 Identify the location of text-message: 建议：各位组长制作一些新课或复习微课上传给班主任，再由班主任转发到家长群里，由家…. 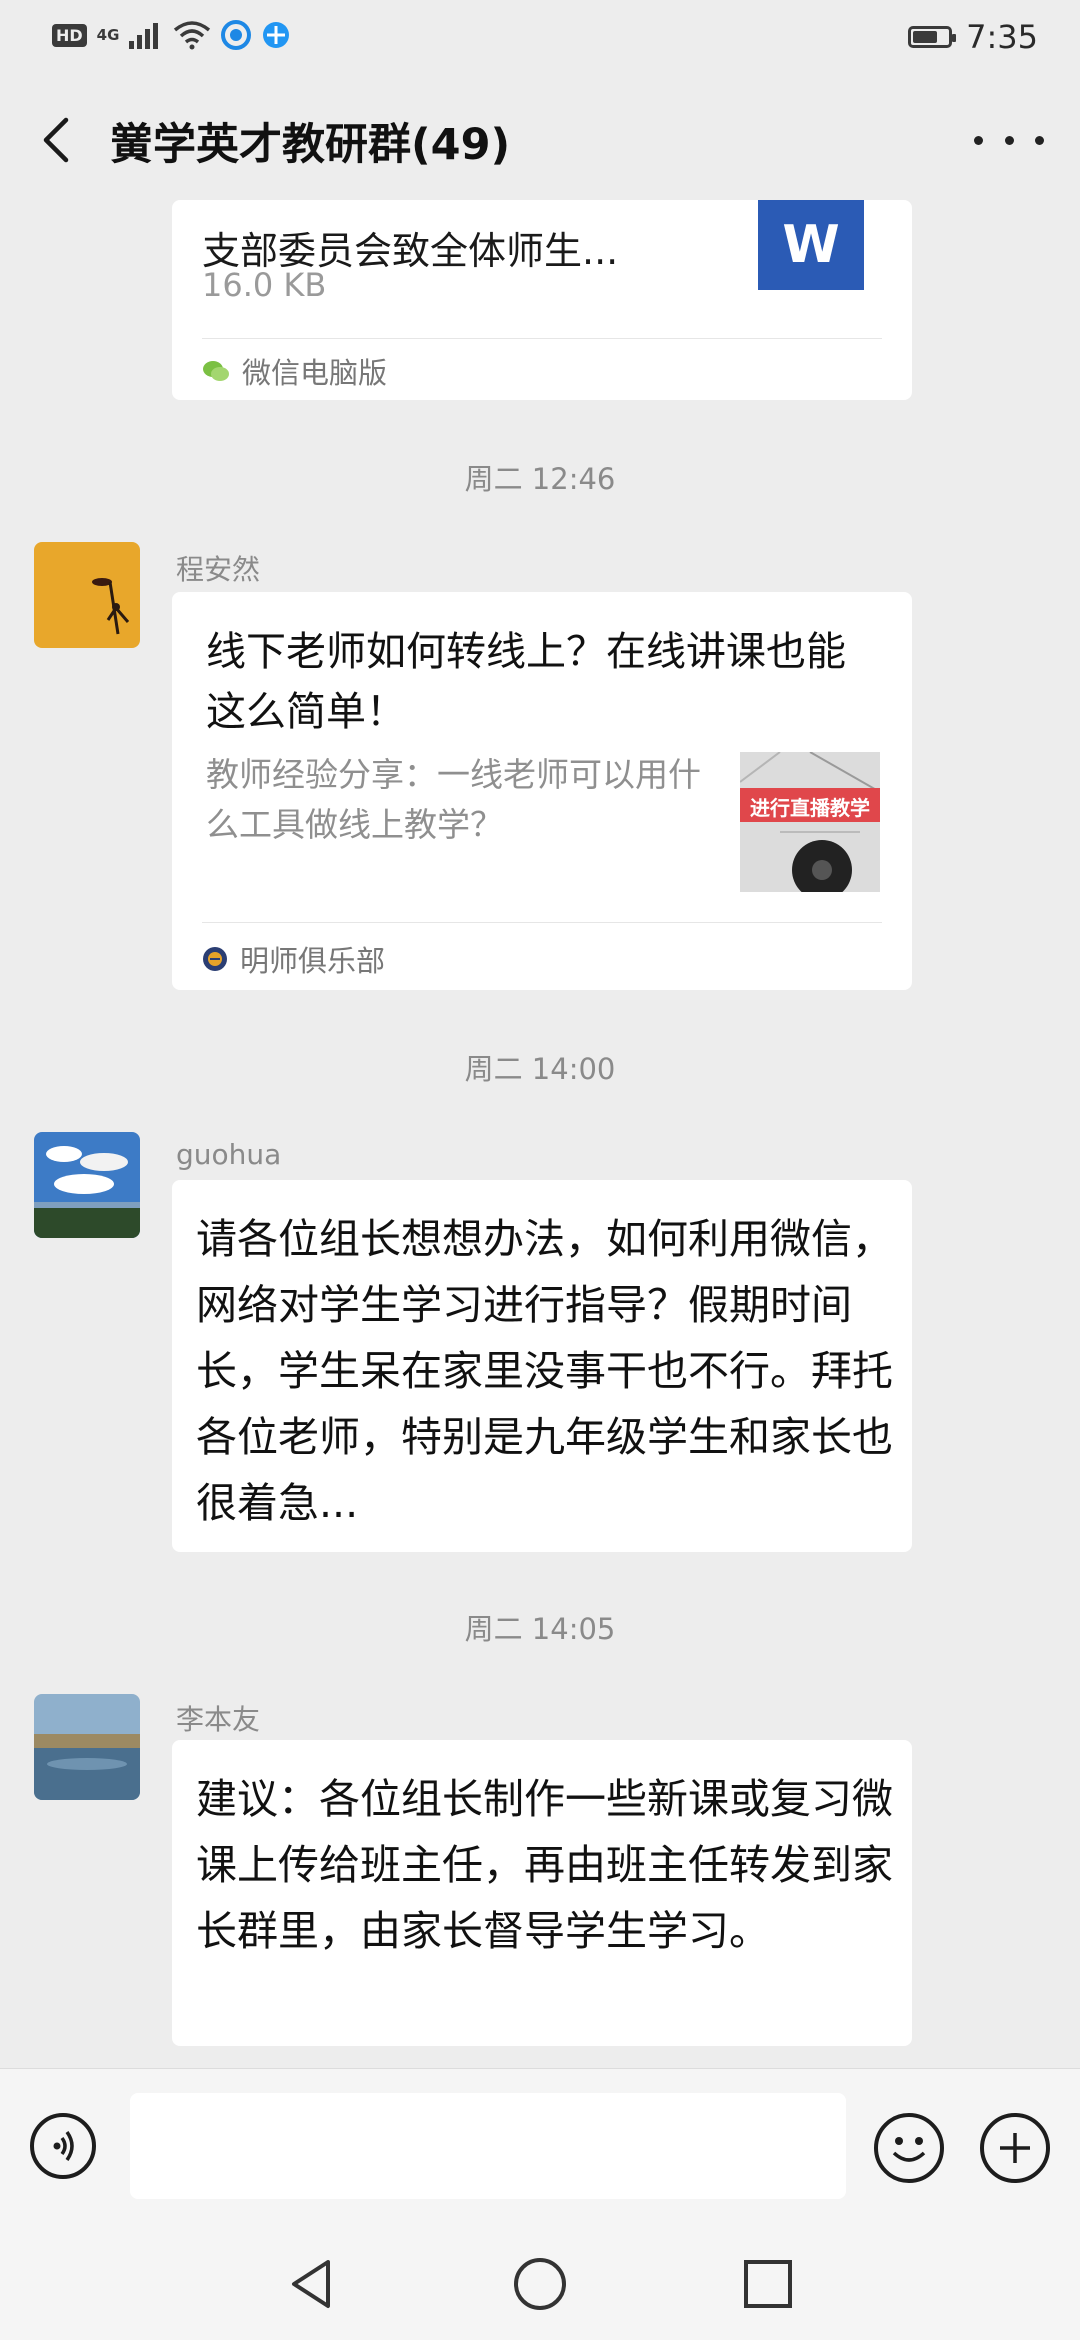
(542, 1893).